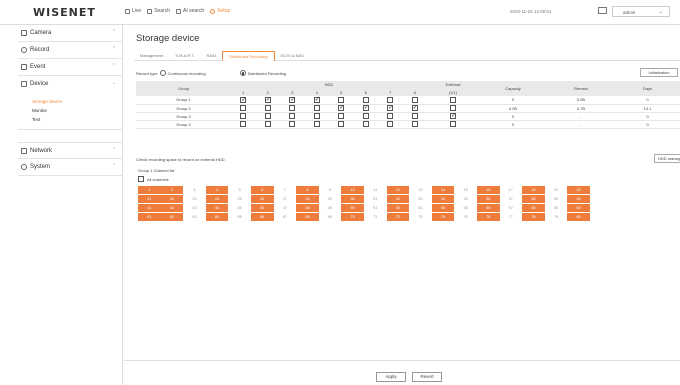 The width and height of the screenshot is (680, 385). Describe the element at coordinates (70, 84) in the screenshot. I see `sidebar-item-device: Device ⌄` at that location.